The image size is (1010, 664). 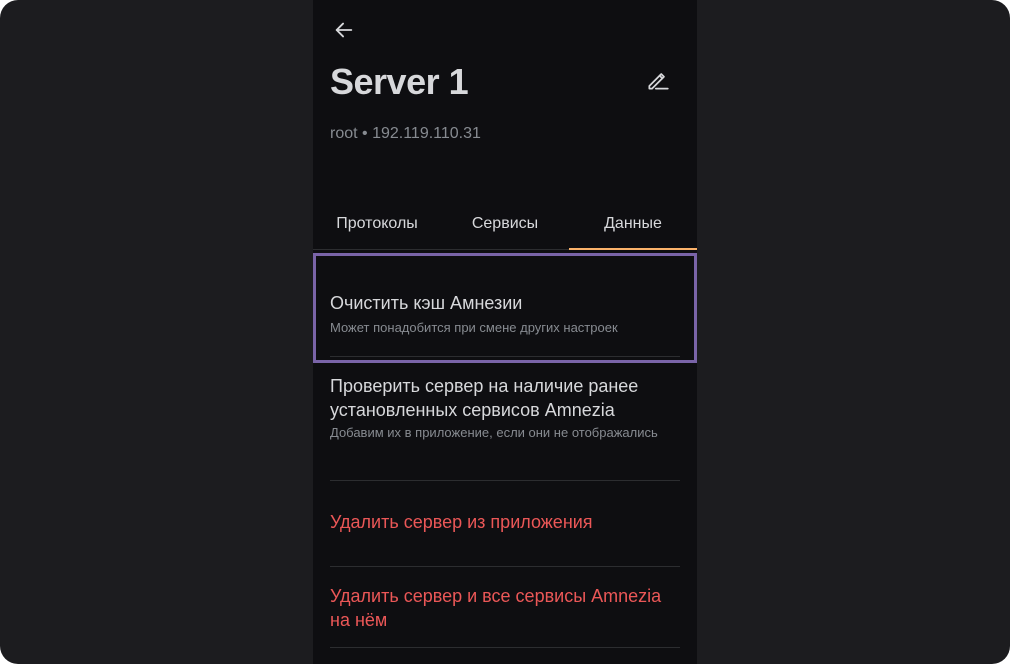 I want to click on tab-bar: Протоколы Сервисы Данные, so click(x=505, y=225).